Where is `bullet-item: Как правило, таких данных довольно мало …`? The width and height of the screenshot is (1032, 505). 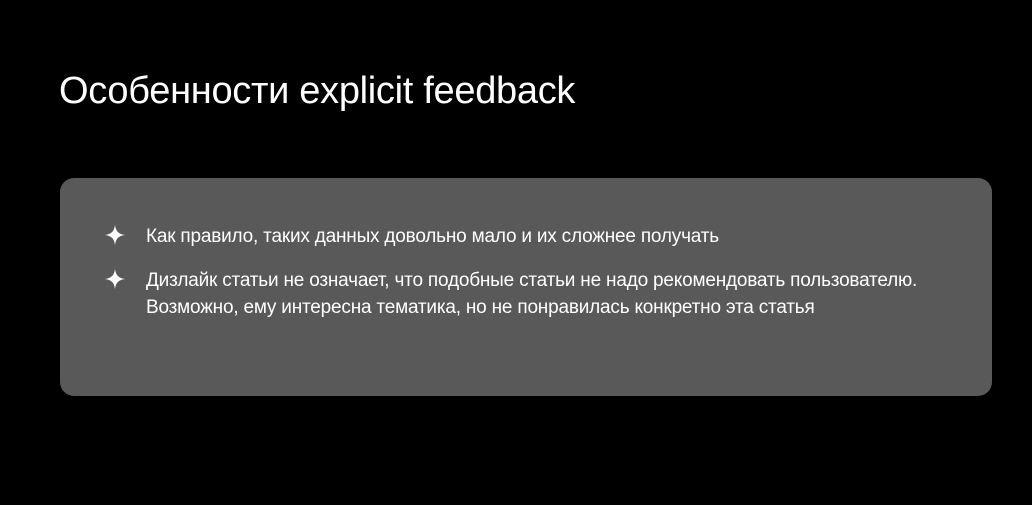 bullet-item: Как правило, таких данных довольно мало … is located at coordinates (534, 236).